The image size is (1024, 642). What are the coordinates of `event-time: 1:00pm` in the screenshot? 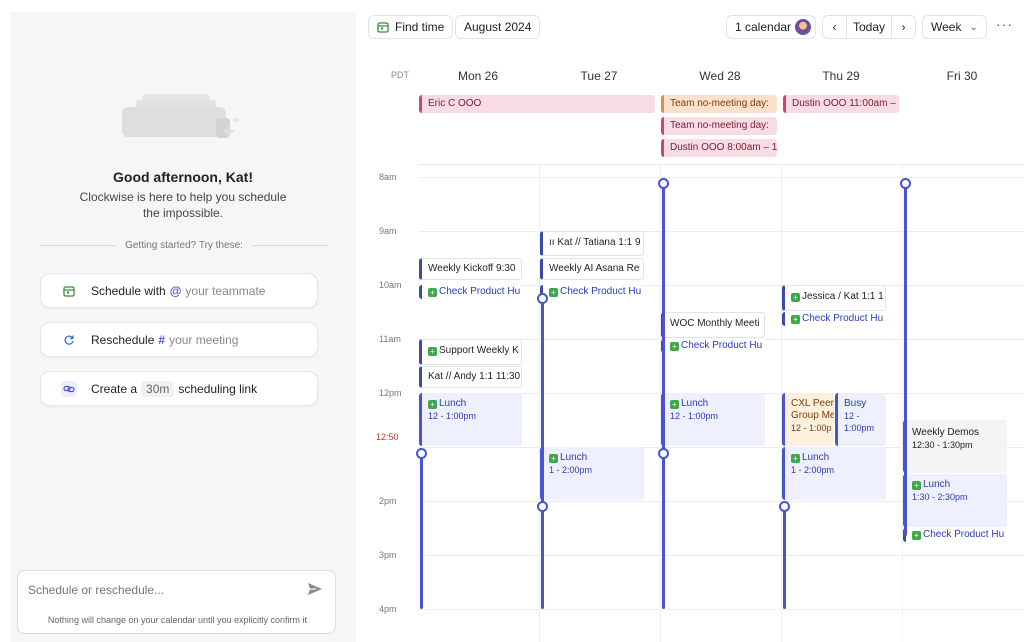 It's located at (859, 428).